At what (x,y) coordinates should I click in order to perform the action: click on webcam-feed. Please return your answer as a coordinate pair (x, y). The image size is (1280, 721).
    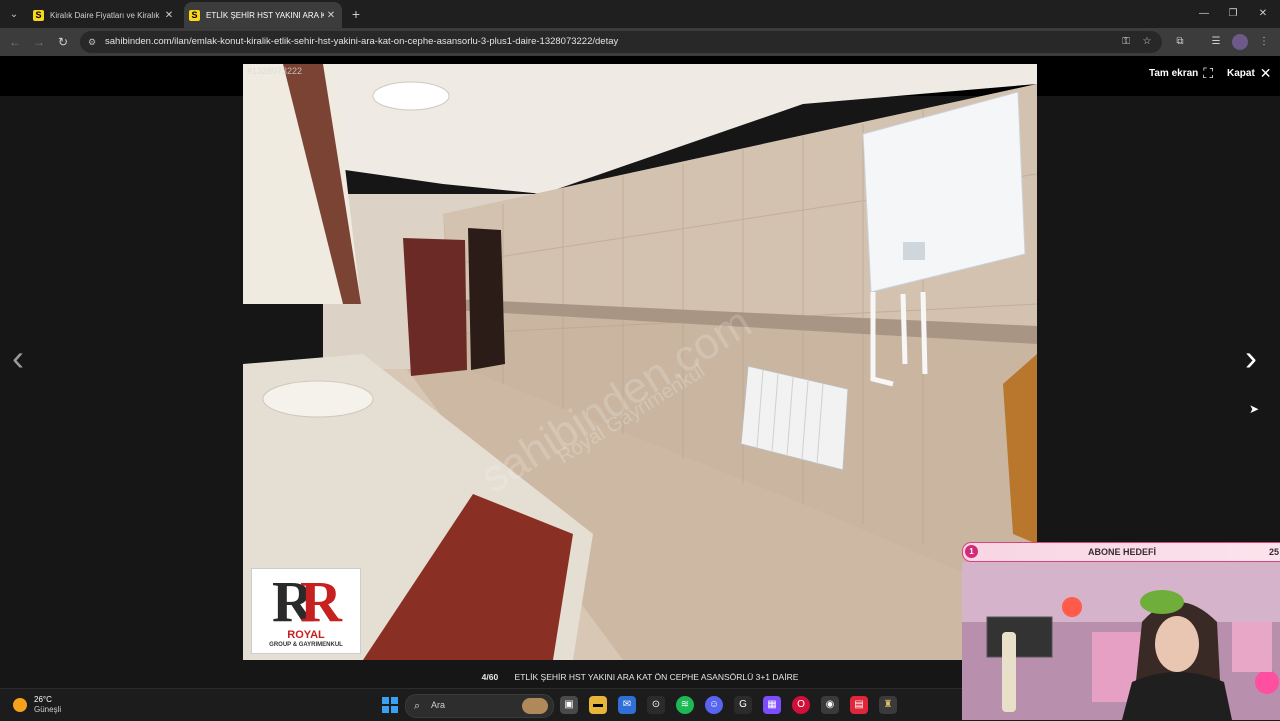
    Looking at the image, I should click on (1121, 641).